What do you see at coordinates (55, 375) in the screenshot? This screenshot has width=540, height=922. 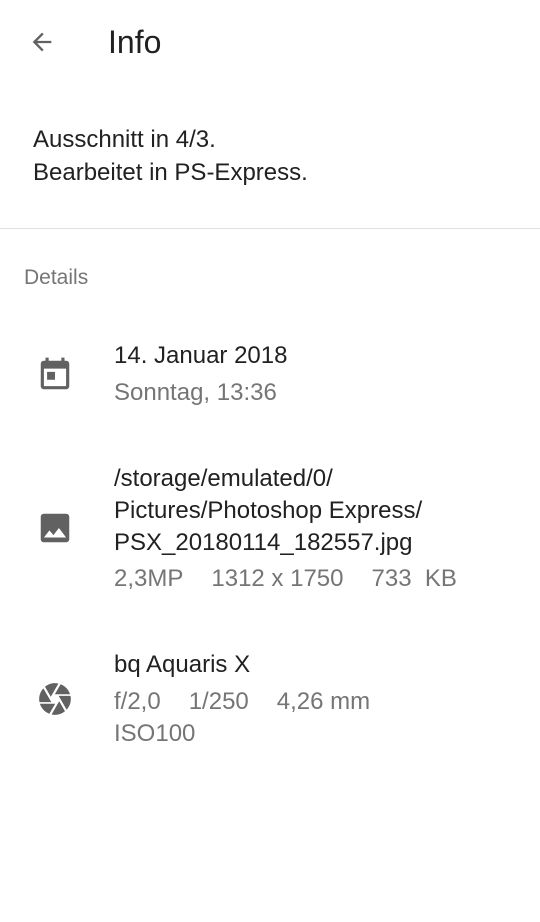 I see `calendar-icon` at bounding box center [55, 375].